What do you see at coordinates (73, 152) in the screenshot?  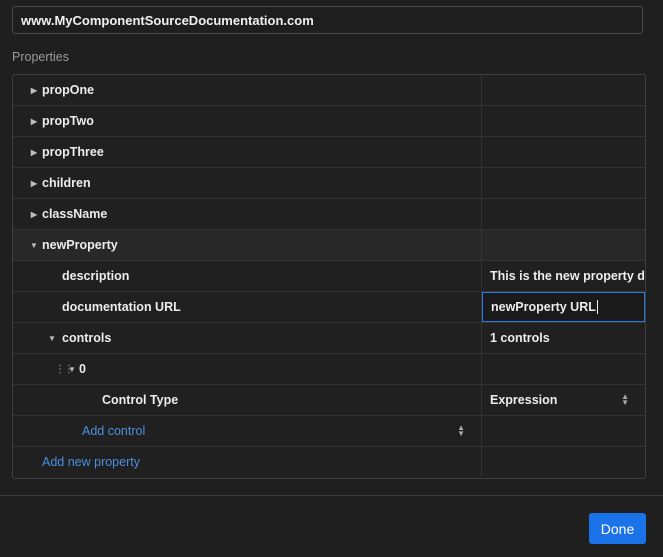 I see `property-name: propThree` at bounding box center [73, 152].